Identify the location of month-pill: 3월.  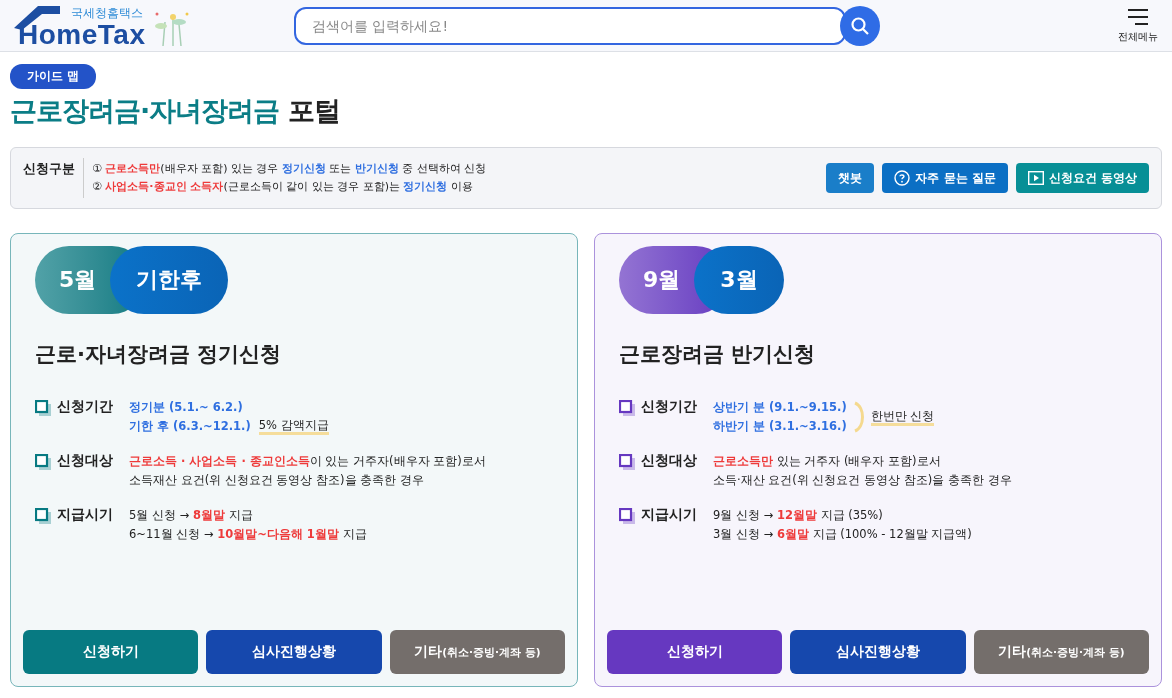
(739, 280).